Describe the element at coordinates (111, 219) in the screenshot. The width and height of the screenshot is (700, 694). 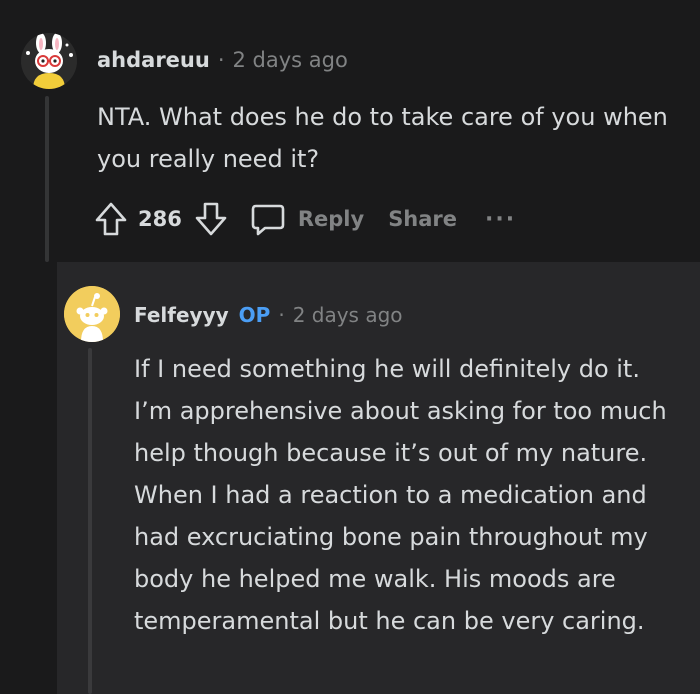
I see `upvote-icon` at that location.